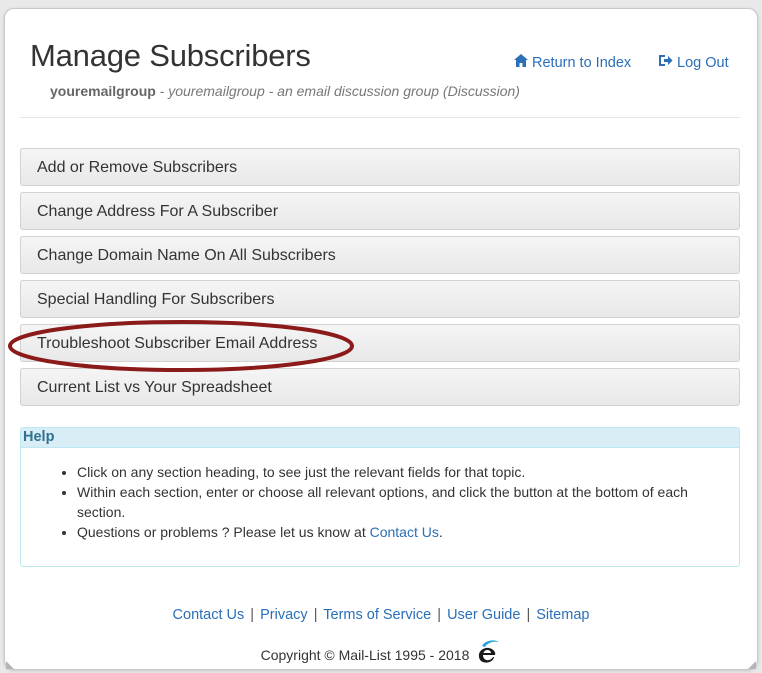  What do you see at coordinates (488, 654) in the screenshot?
I see `e-logo-icon` at bounding box center [488, 654].